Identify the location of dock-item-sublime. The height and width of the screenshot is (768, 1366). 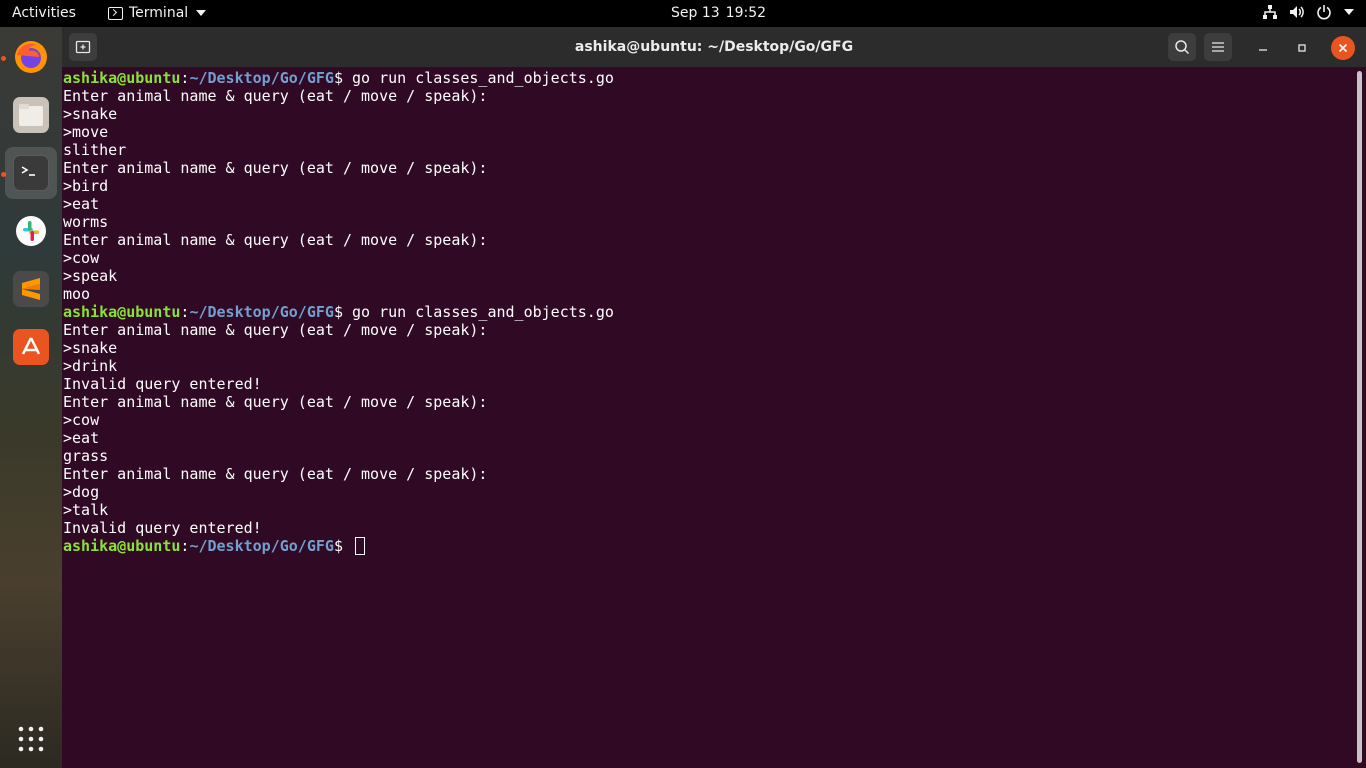
(31, 289).